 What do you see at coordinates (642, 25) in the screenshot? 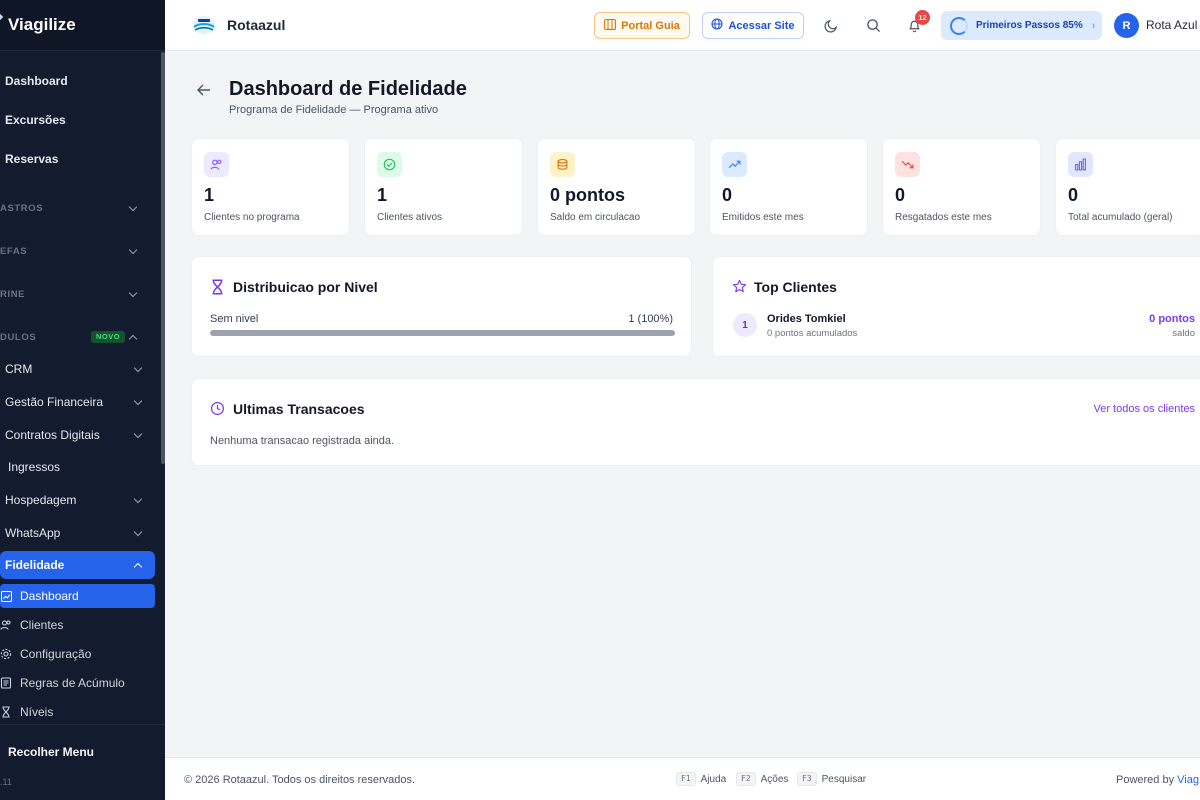
I see `portal-guia-button: Portal Guia` at bounding box center [642, 25].